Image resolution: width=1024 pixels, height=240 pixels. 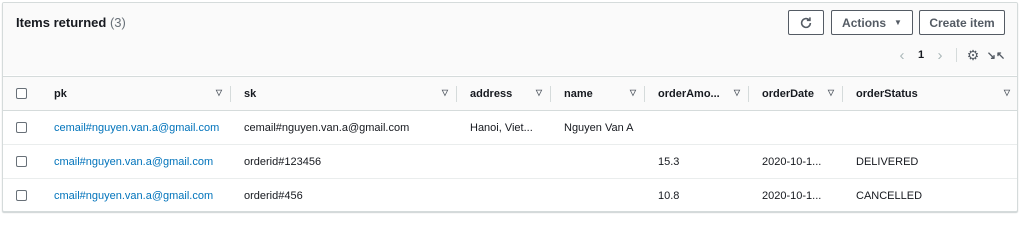 I want to click on select-all-cell, so click(x=22, y=93).